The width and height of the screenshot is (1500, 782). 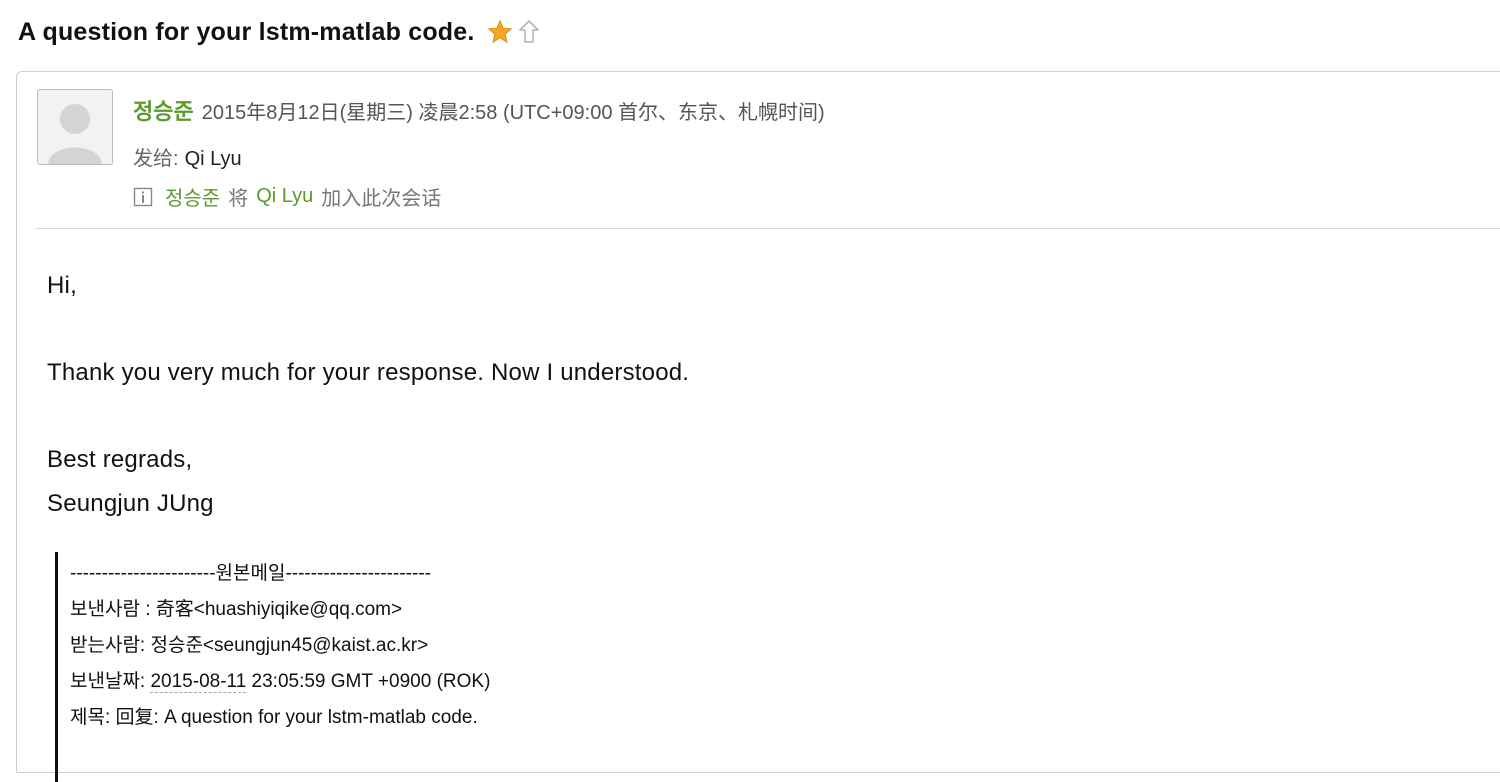 I want to click on star-icon, so click(x=500, y=32).